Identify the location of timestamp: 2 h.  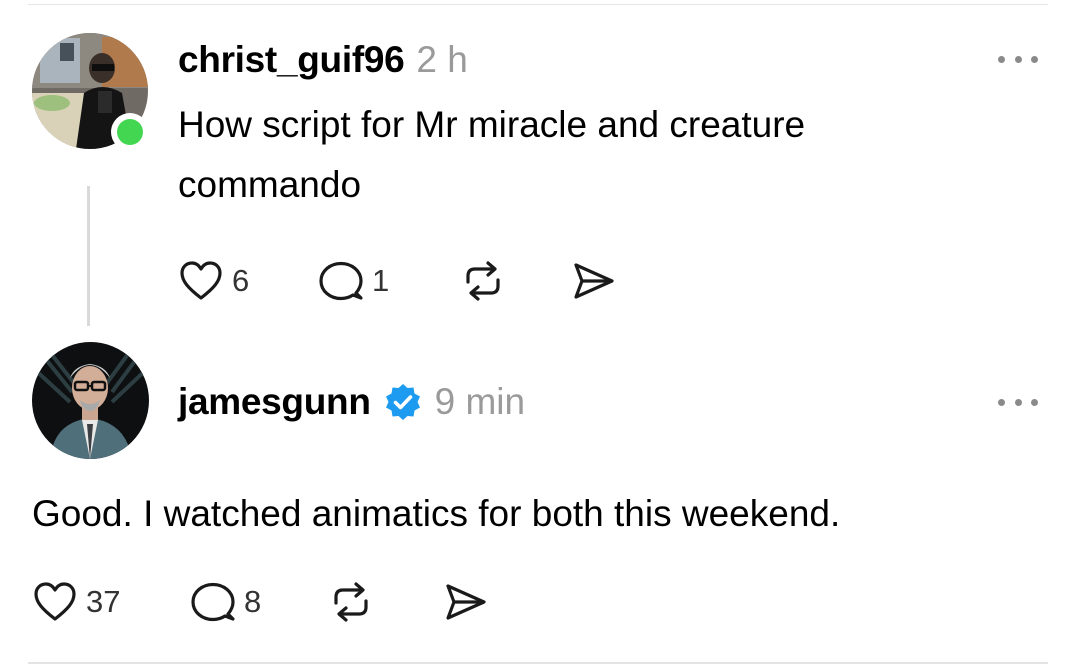
(442, 59).